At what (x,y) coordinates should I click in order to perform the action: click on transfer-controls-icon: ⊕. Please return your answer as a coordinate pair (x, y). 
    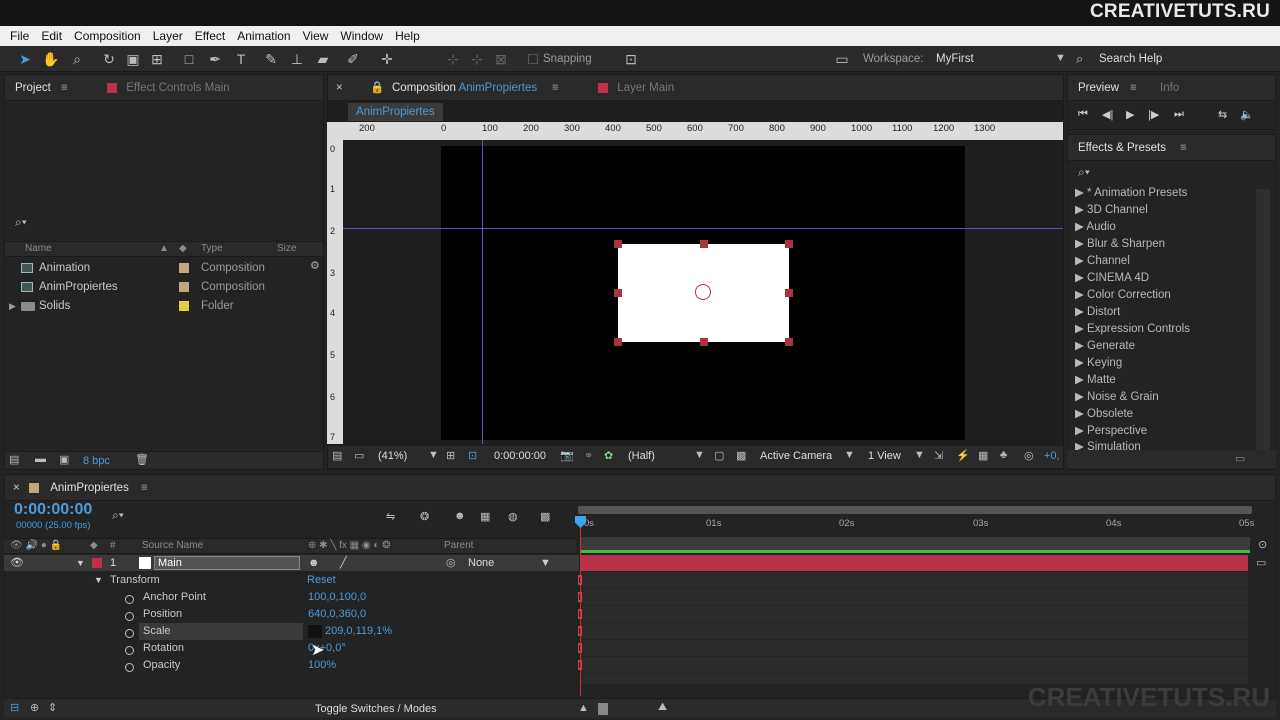
    Looking at the image, I should click on (34, 707).